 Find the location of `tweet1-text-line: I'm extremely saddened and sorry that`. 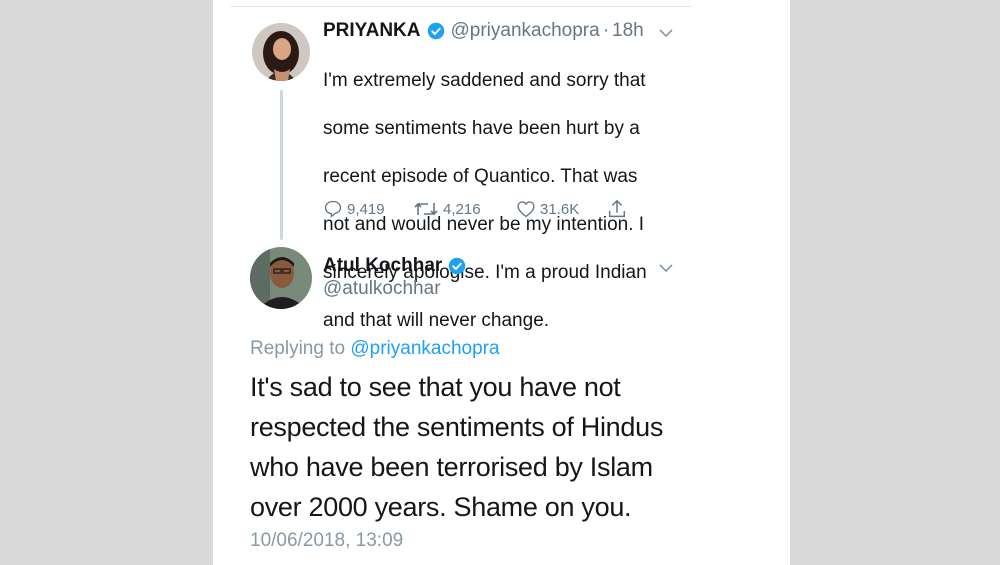

tweet1-text-line: I'm extremely saddened and sorry that is located at coordinates (484, 80).